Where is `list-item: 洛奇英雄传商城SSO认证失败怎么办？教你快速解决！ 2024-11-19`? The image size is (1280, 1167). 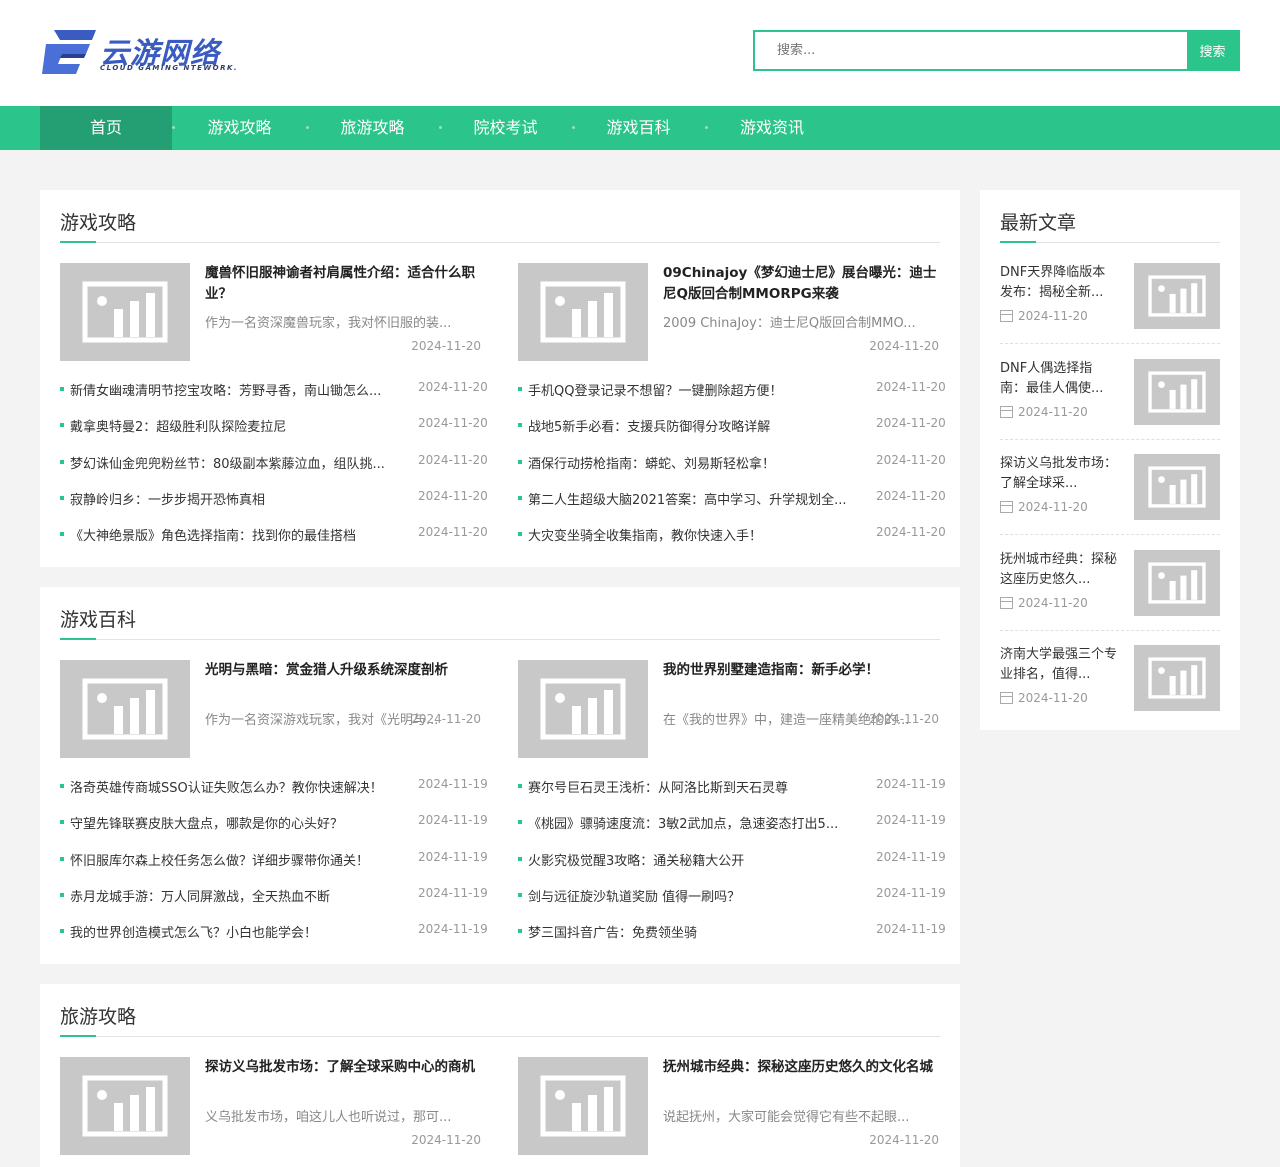
list-item: 洛奇英雄传商城SSO认证失败怎么办？教你快速解决！ 2024-11-19 is located at coordinates (274, 786).